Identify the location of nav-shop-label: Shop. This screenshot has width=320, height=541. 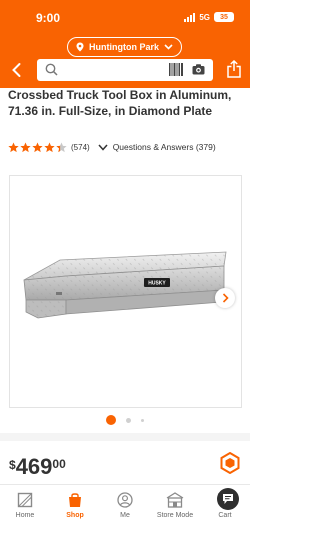
(75, 515).